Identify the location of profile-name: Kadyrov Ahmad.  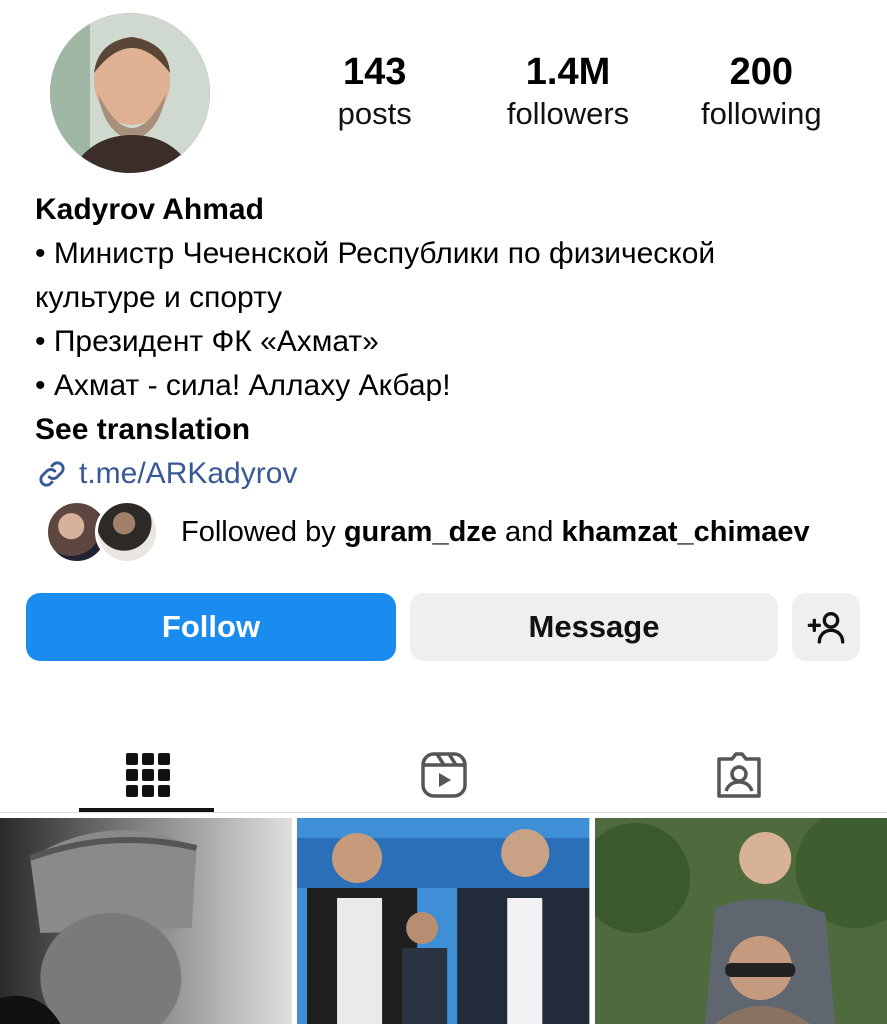
(149, 209).